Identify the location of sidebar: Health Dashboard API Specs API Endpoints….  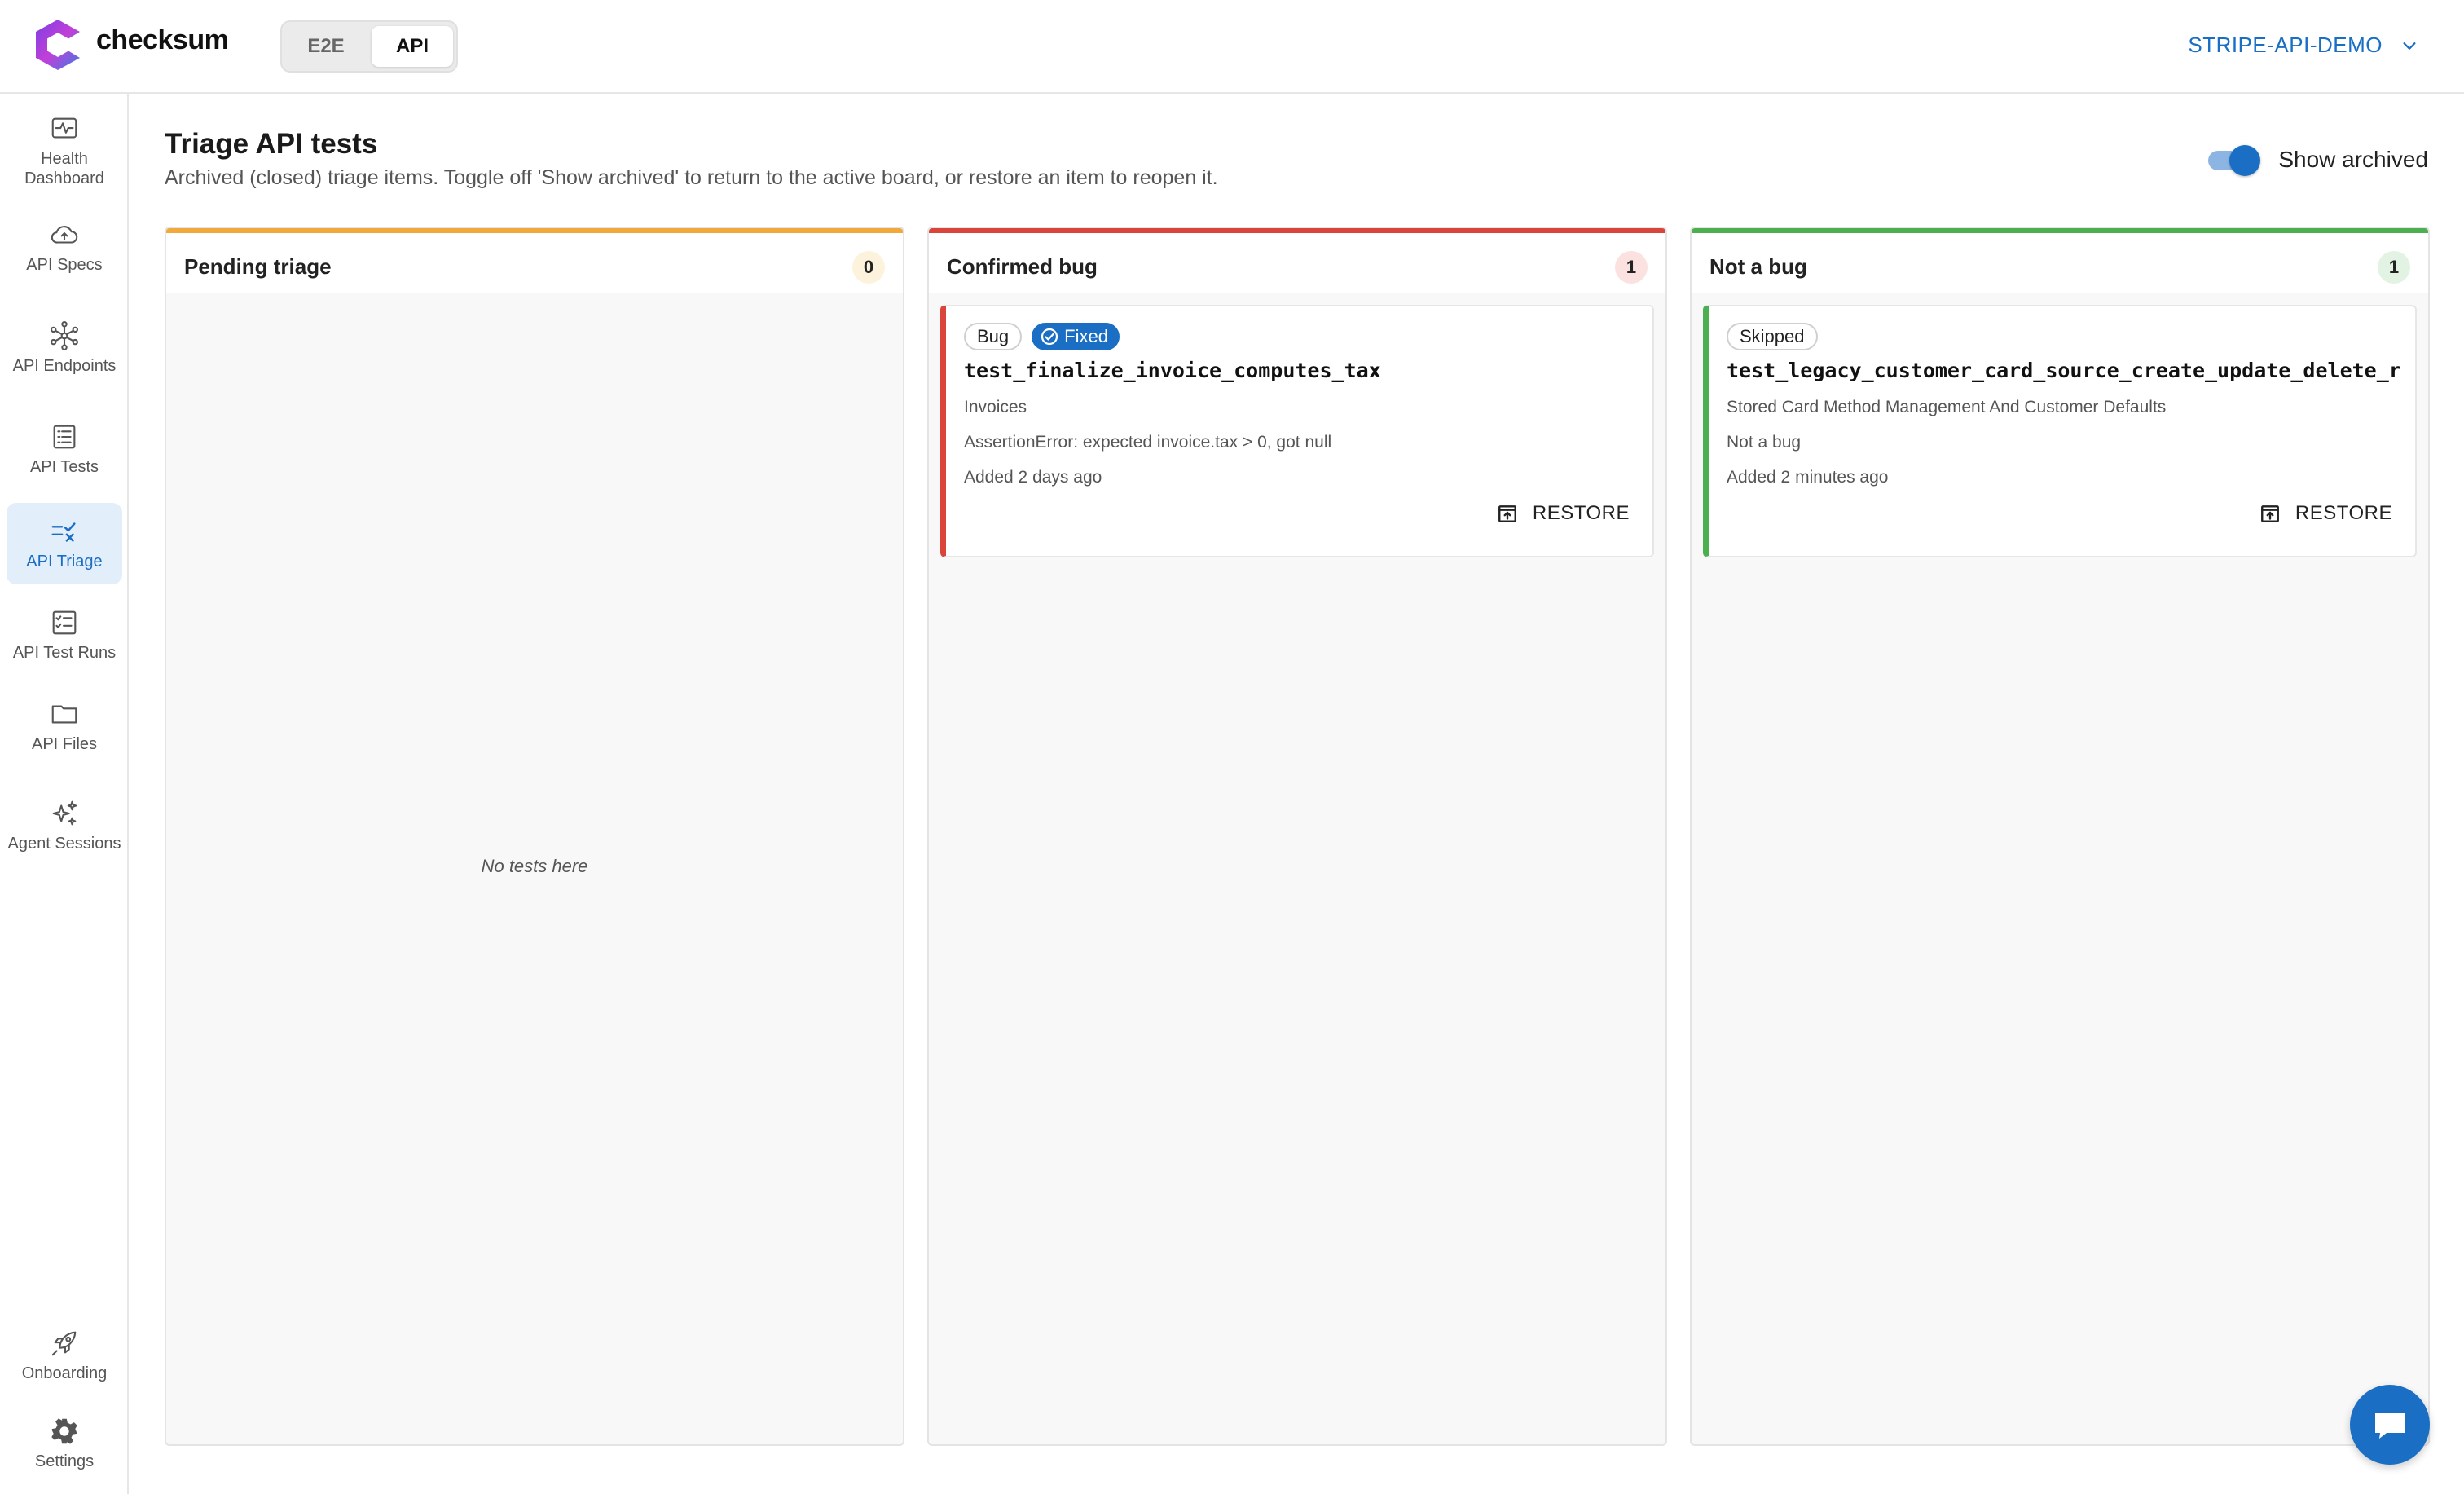
(64, 794).